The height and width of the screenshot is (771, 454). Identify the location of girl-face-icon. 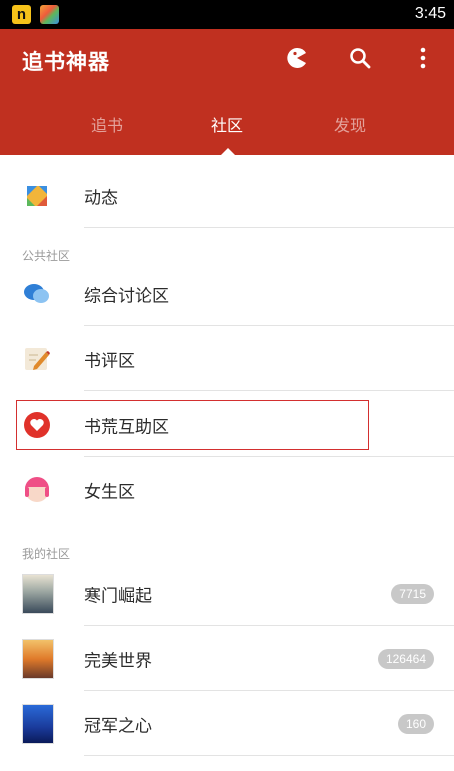
(37, 490).